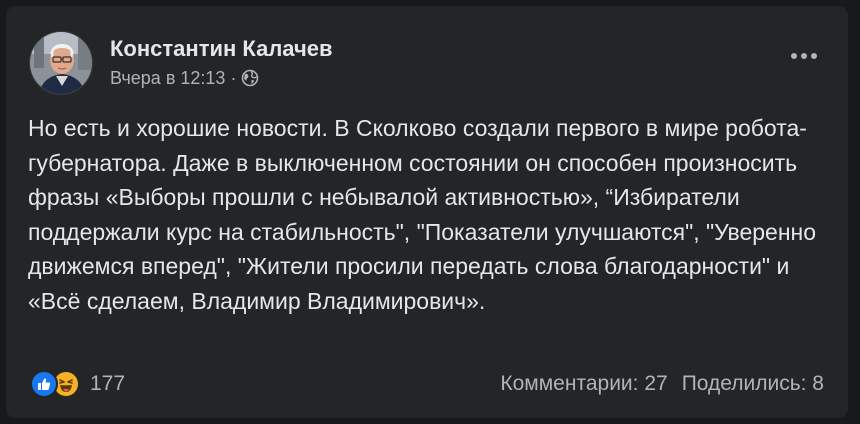 This screenshot has width=860, height=424. I want to click on avatar-photo, so click(61, 63).